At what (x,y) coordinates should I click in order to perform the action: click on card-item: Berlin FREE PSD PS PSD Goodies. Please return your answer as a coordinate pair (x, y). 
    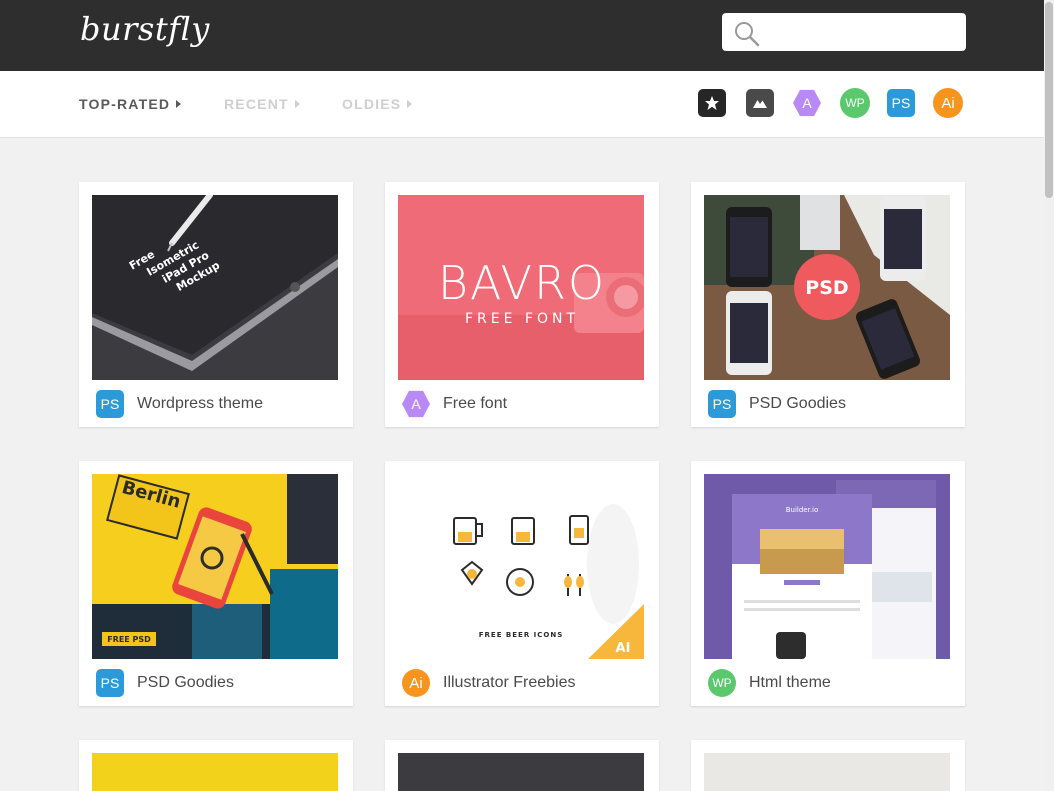
    Looking at the image, I should click on (216, 583).